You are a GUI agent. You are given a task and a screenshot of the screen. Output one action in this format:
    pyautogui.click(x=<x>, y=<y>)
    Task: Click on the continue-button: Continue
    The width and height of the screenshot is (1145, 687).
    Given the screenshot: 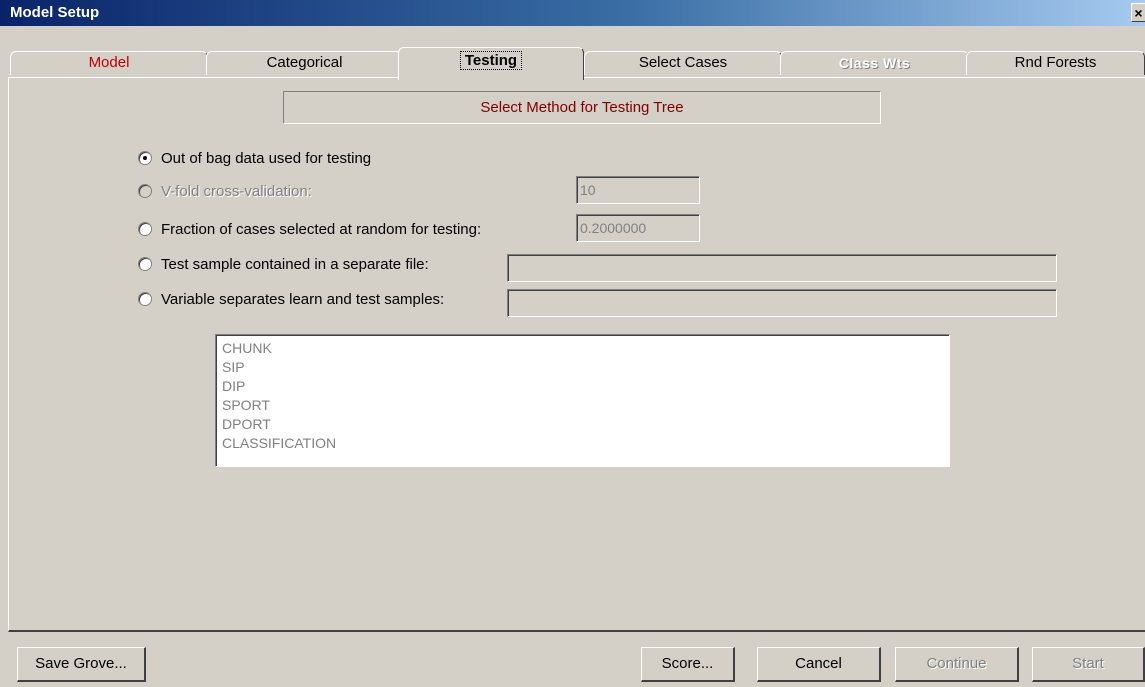 What is the action you would take?
    pyautogui.click(x=957, y=664)
    